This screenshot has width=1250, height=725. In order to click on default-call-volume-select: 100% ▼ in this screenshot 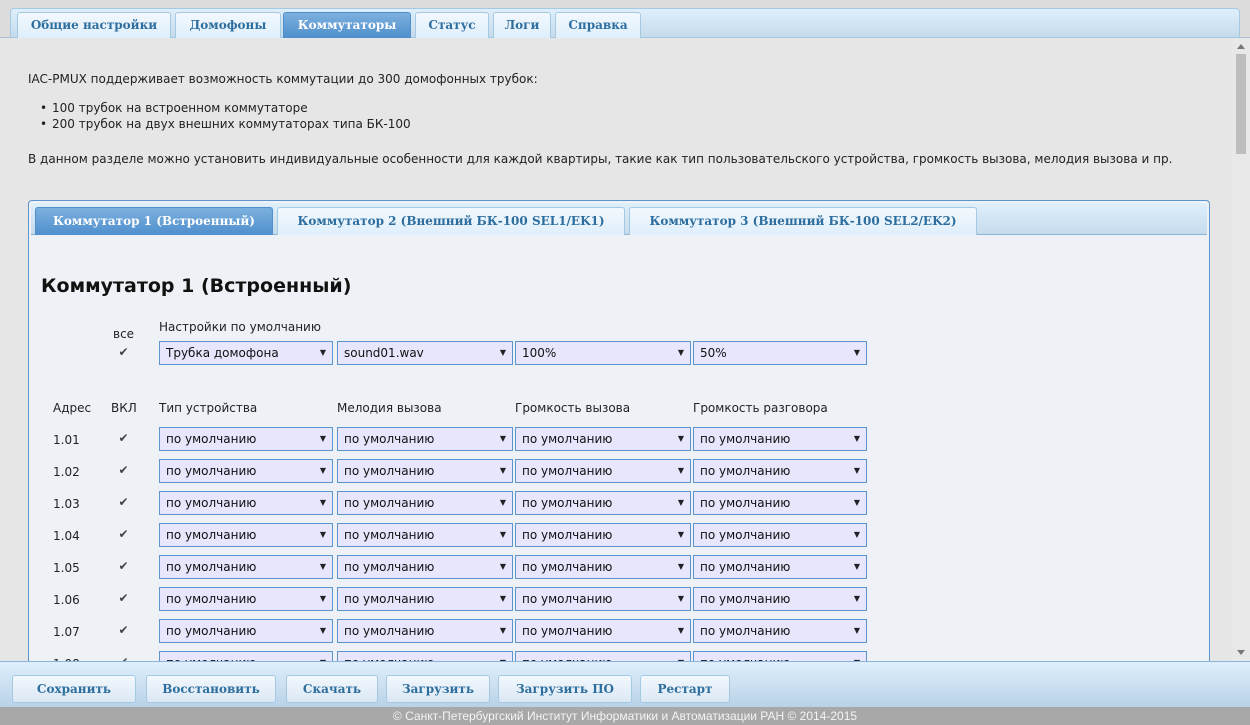, I will do `click(603, 353)`.